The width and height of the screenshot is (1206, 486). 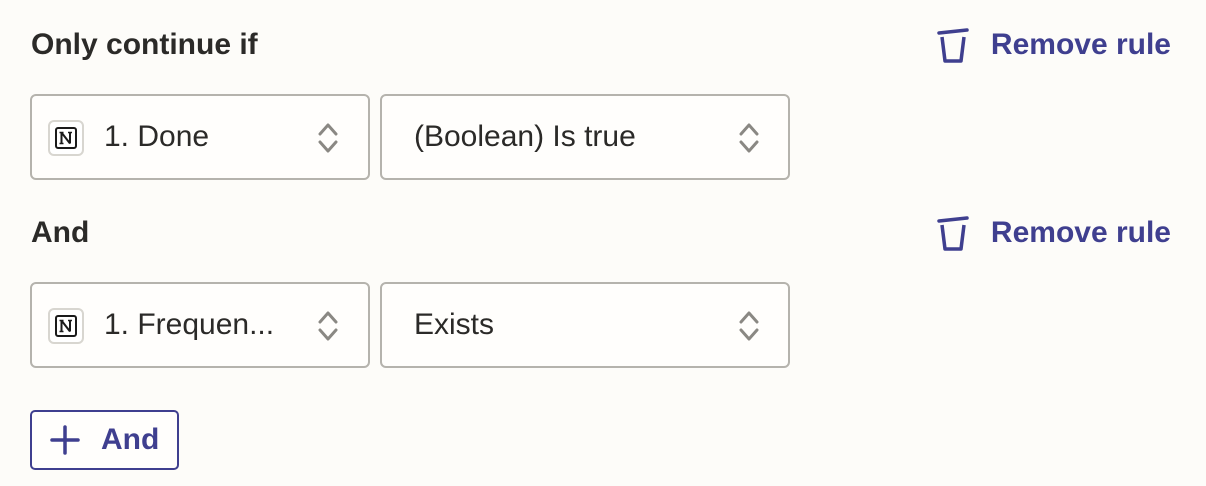 I want to click on remove-rule-2-label: Remove rule, so click(x=1080, y=232).